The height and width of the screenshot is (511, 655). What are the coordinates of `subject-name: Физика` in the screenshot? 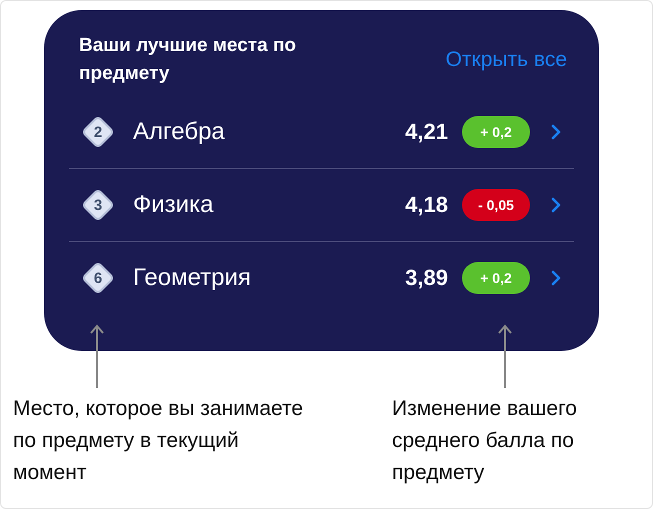 It's located at (173, 205).